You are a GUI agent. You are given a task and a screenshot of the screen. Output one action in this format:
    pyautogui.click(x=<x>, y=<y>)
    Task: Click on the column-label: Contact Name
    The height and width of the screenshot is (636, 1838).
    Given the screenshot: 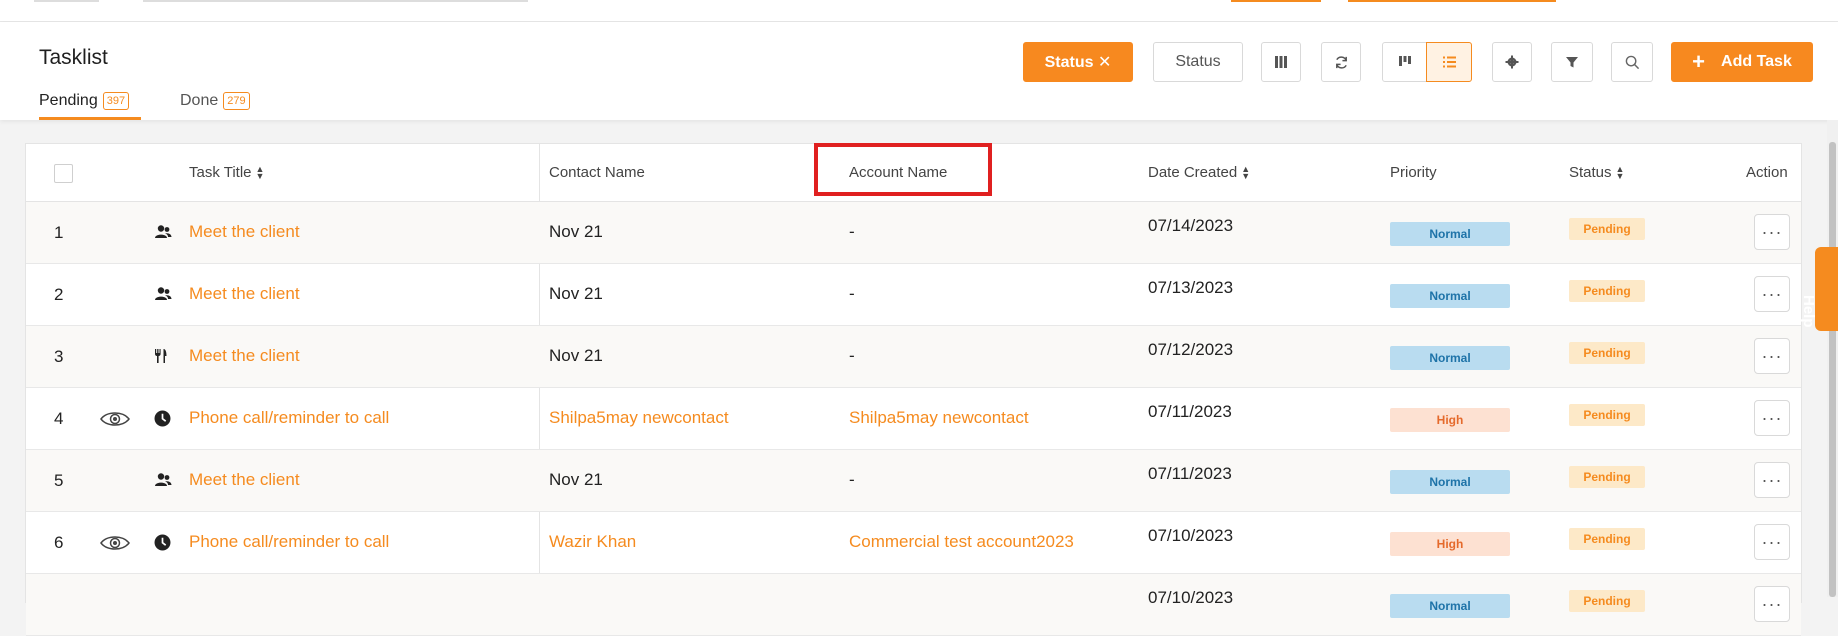 What is the action you would take?
    pyautogui.click(x=597, y=172)
    